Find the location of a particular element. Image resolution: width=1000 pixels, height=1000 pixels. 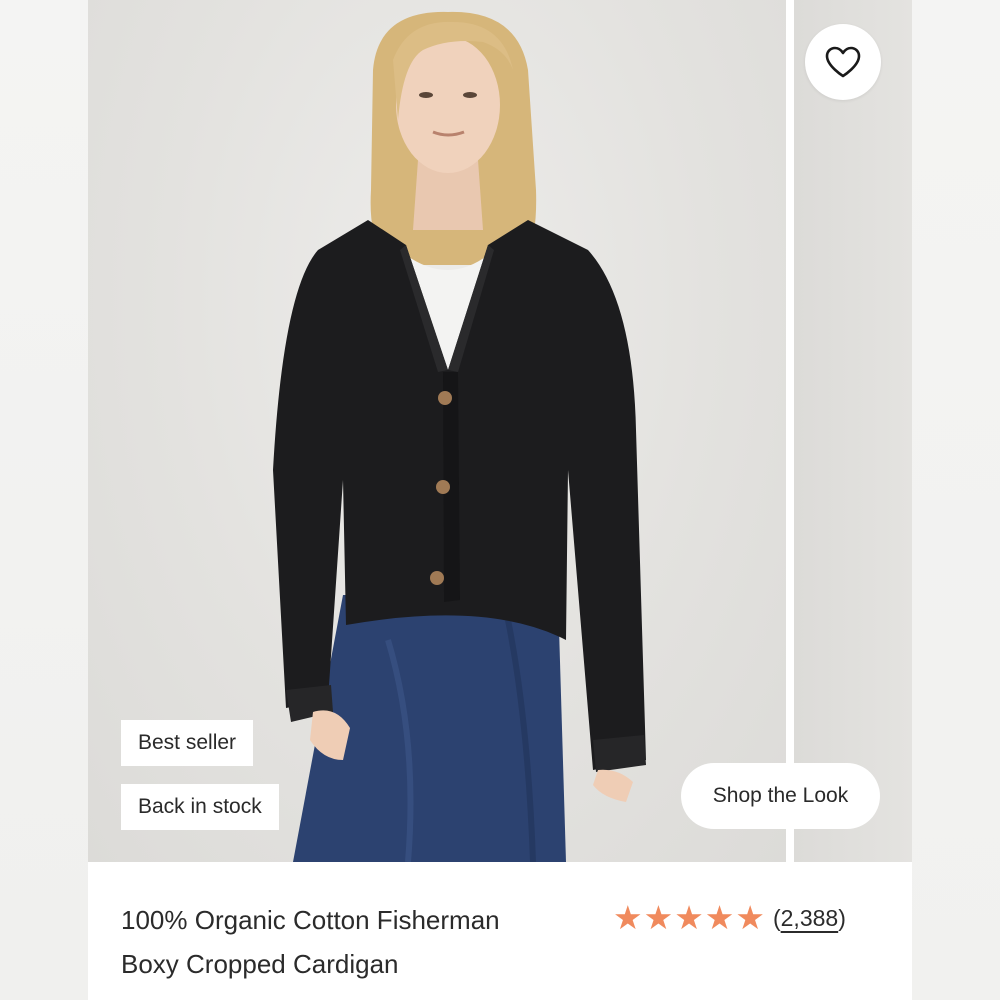

product-title-line-1: 100% Organic Cotton Fisherman is located at coordinates (310, 920).